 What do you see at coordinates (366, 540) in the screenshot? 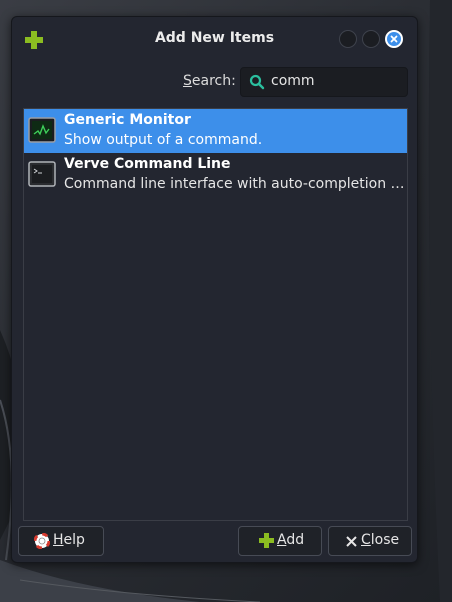
I see `close-mnemonic: C` at bounding box center [366, 540].